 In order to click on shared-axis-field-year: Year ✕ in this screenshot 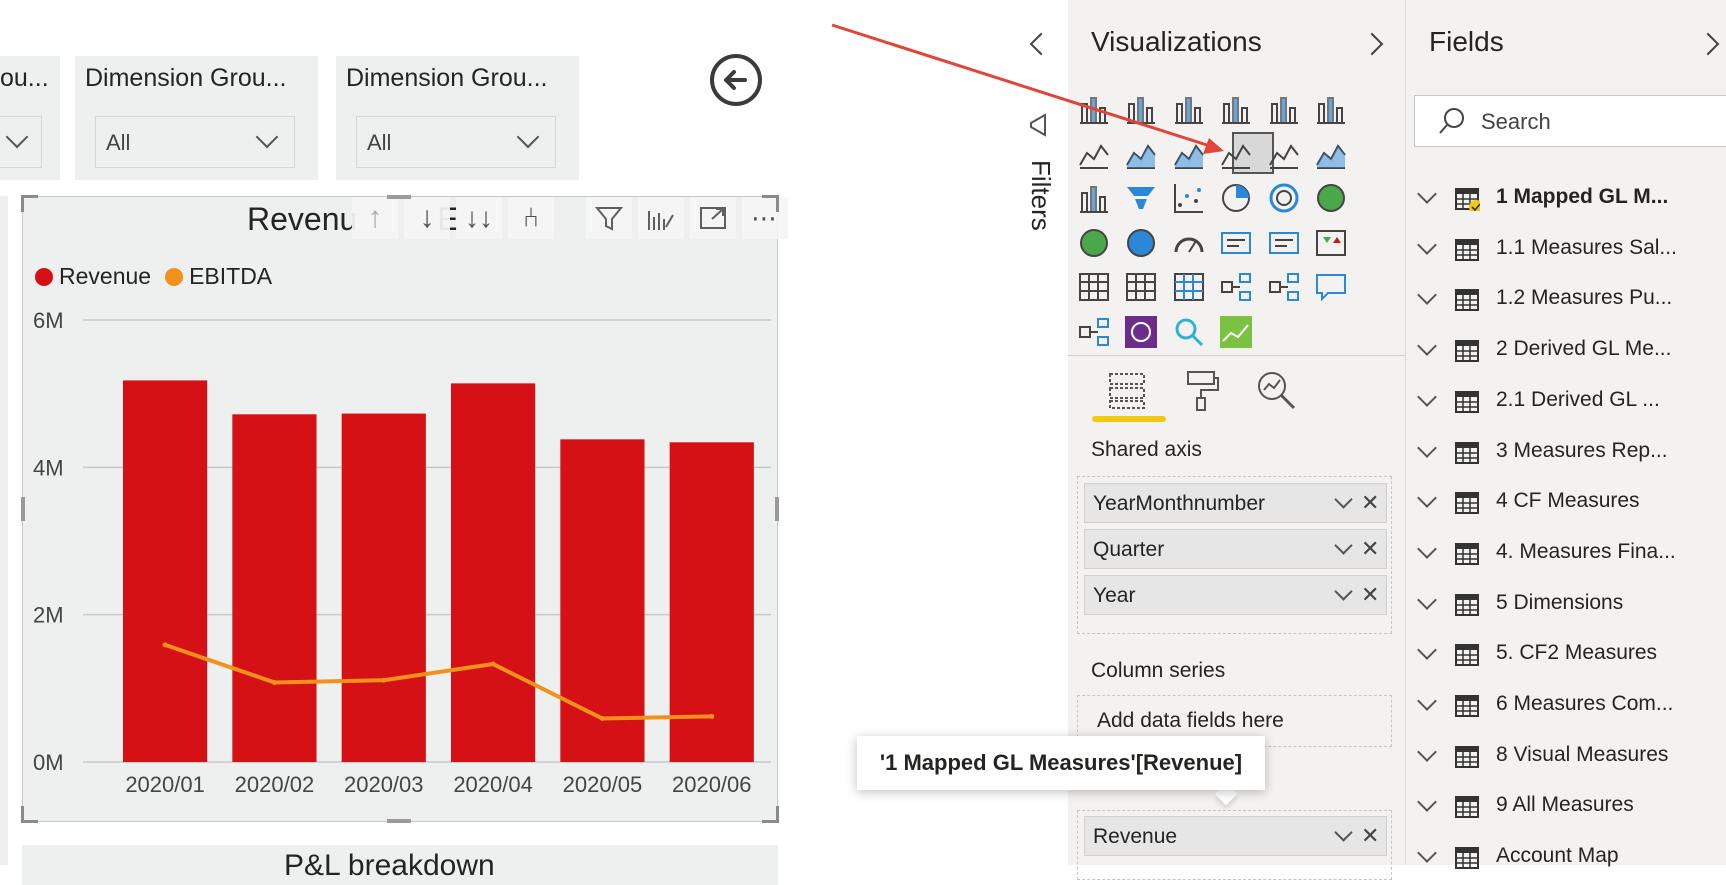, I will do `click(1235, 595)`.